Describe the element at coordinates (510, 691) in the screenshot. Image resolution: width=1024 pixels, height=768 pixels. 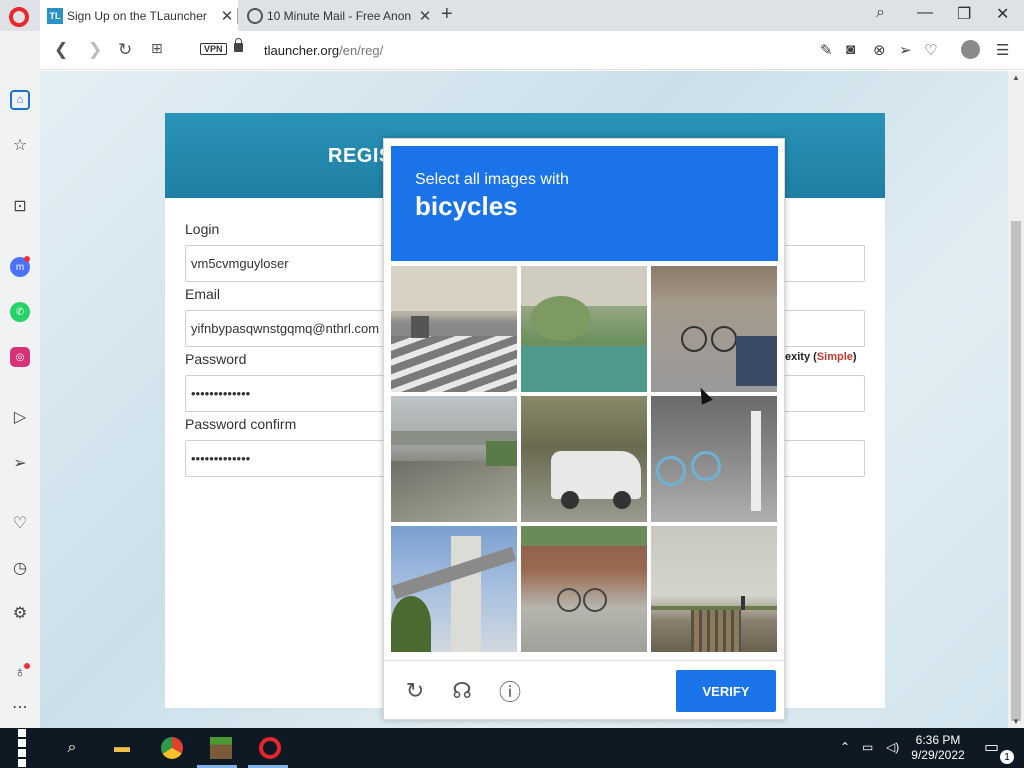
I see `info-icon: ⓘ` at that location.